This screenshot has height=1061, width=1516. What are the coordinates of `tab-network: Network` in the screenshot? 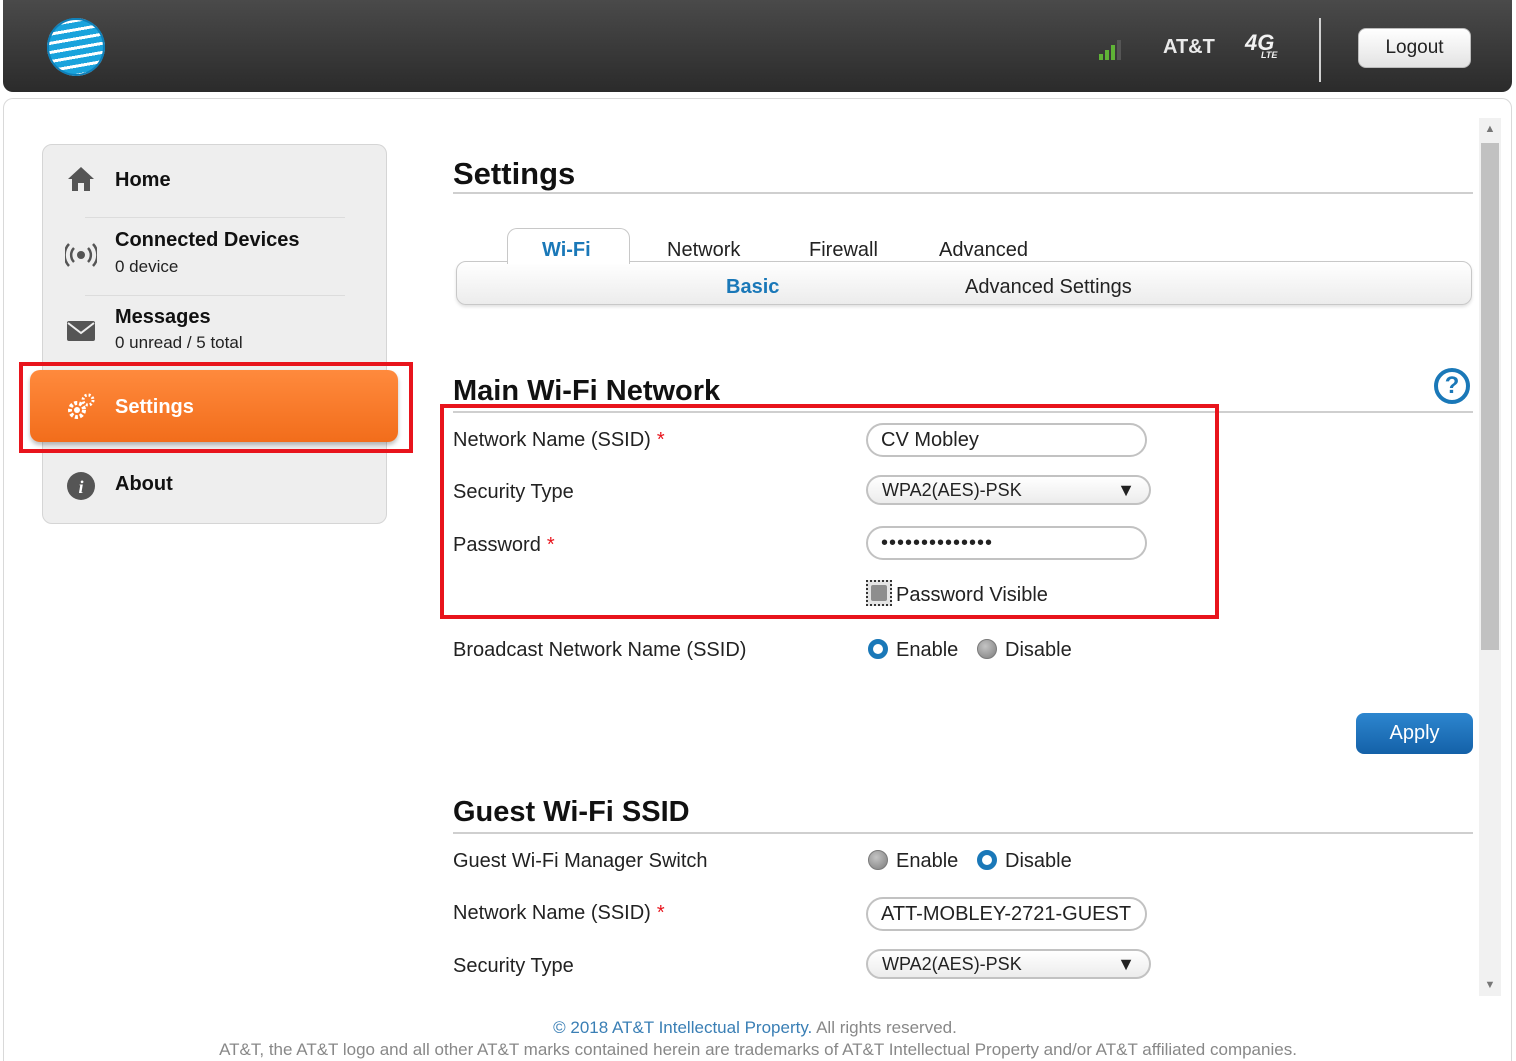 It's located at (703, 250).